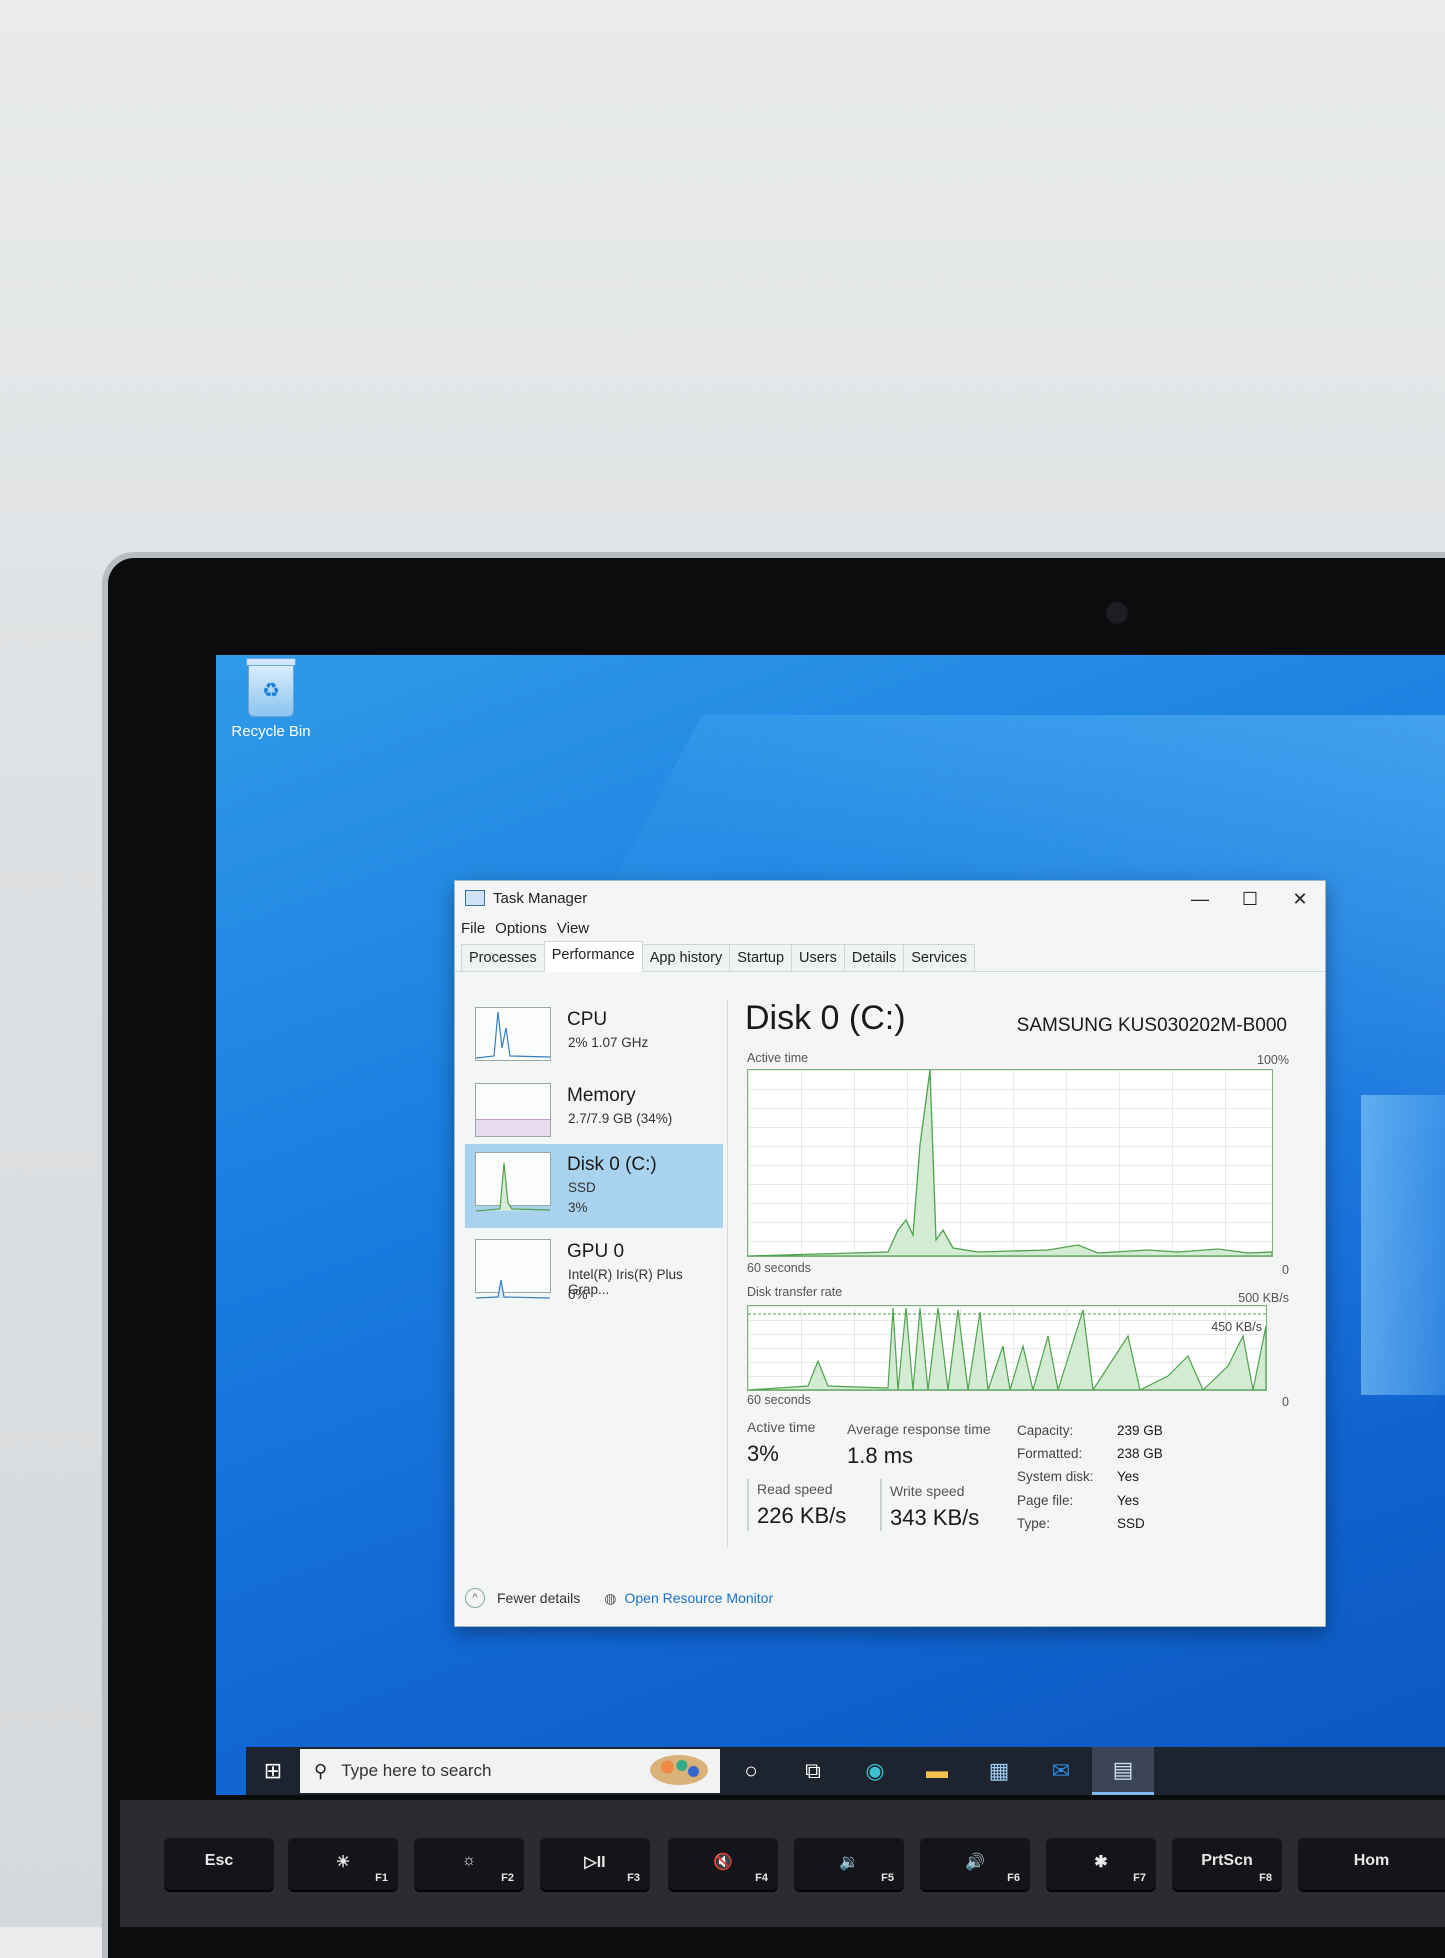 Image resolution: width=1445 pixels, height=1958 pixels. I want to click on taskbar: ⊞ ⚲ Type here to search ○ ⧉ ◉ ▬ ▦ ✉ ▤, so click(845, 1771).